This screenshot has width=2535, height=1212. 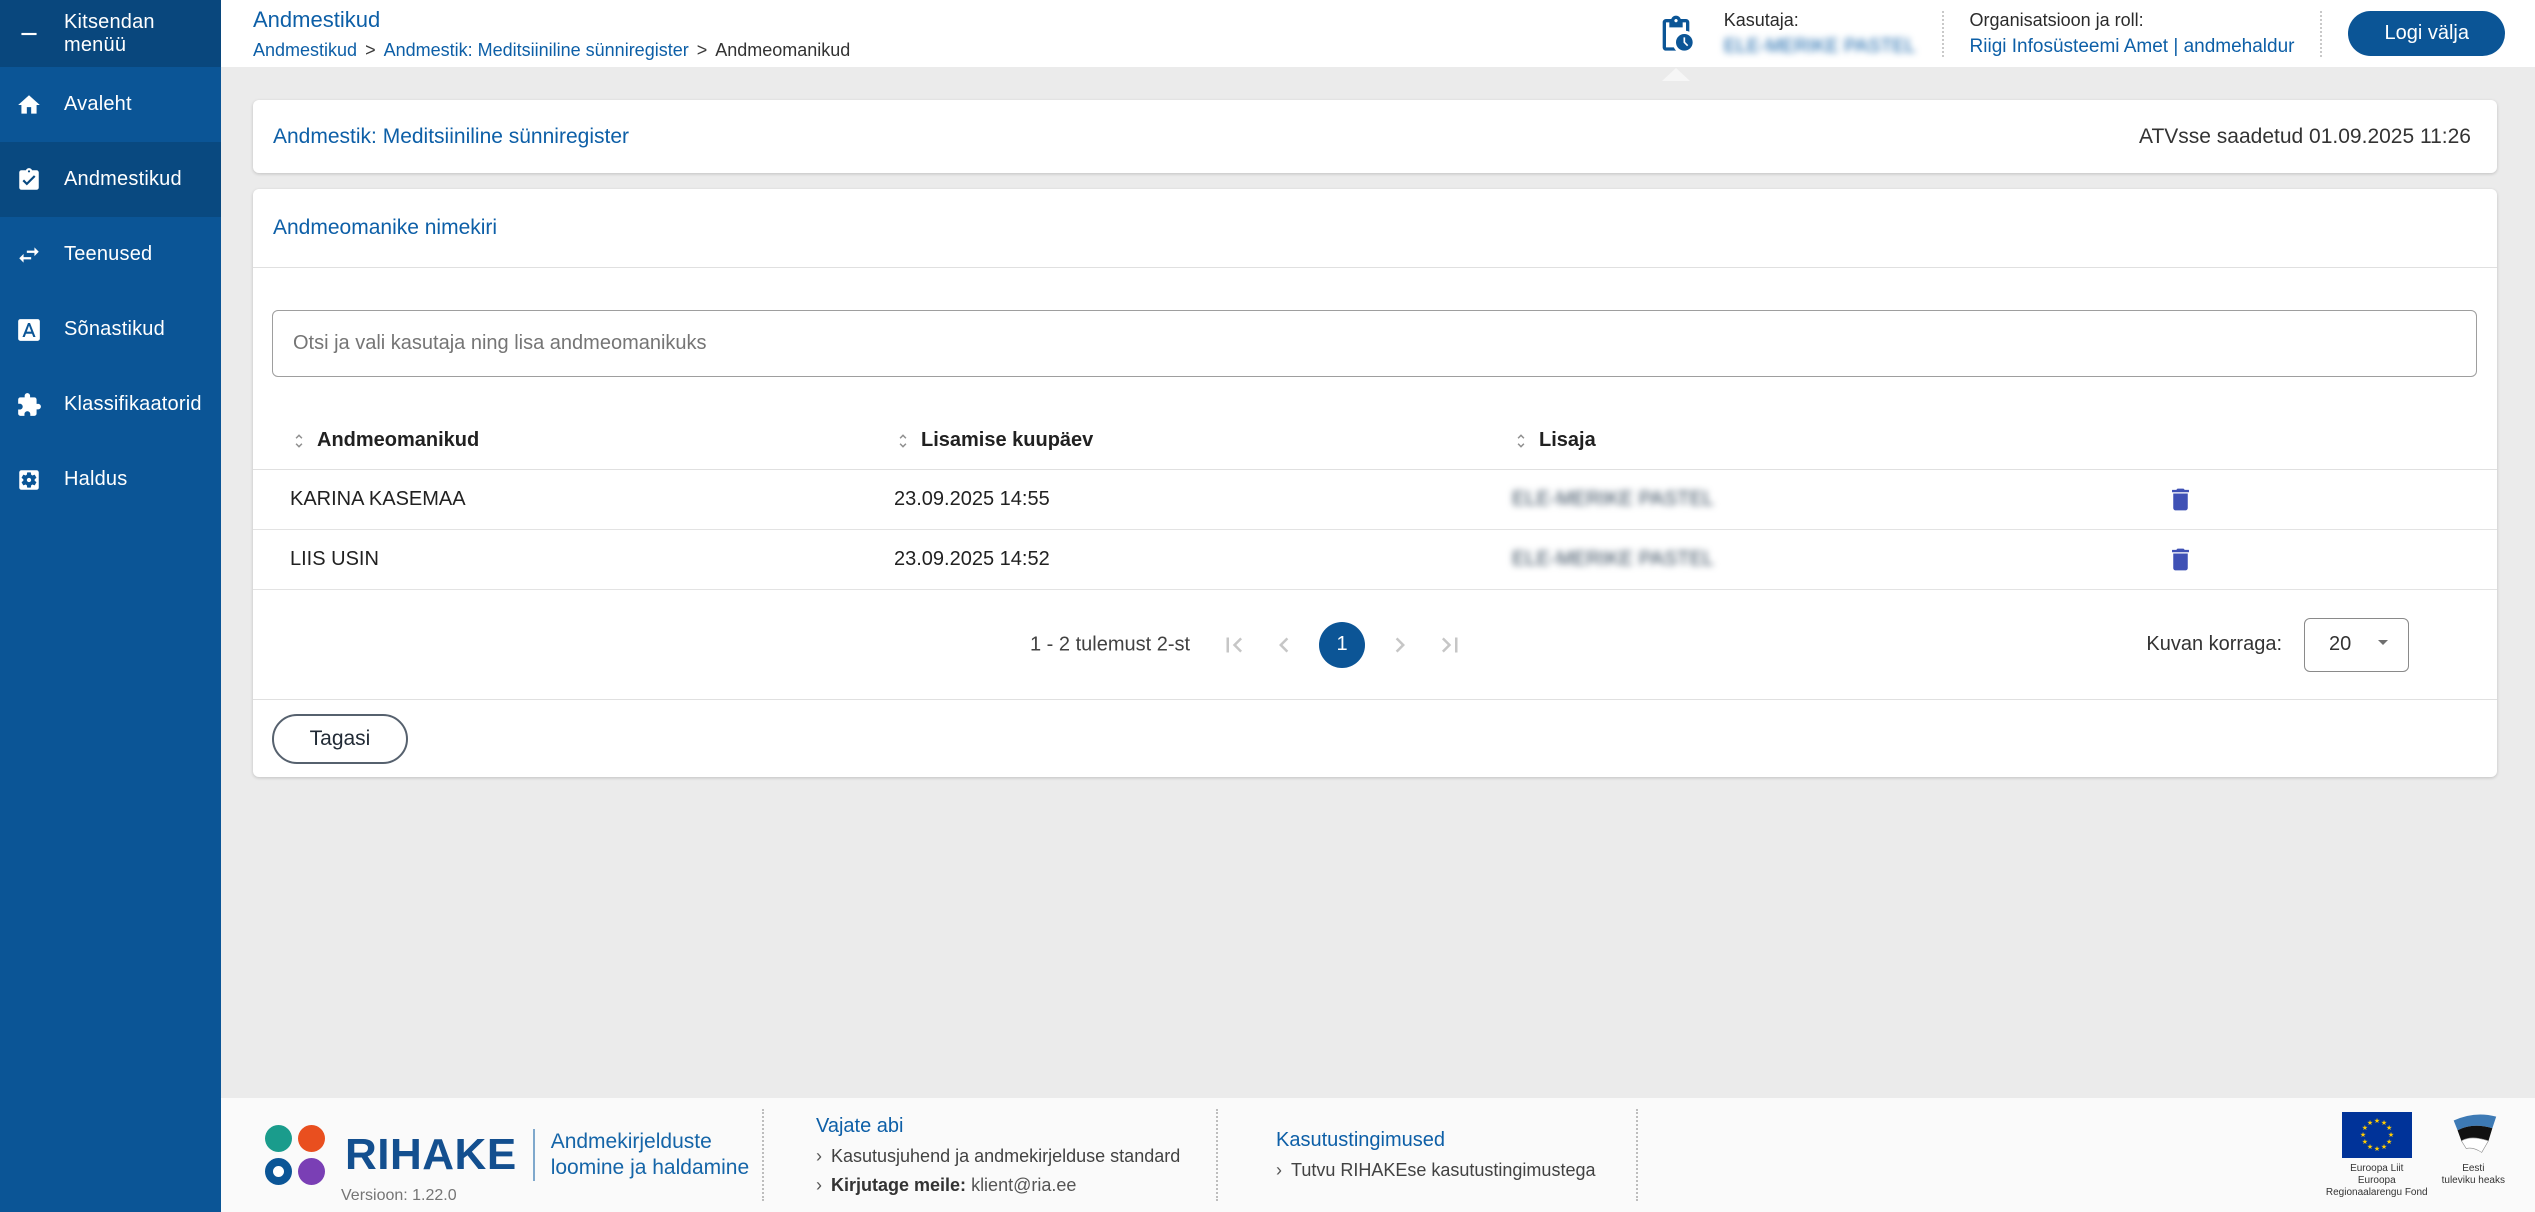 I want to click on brand-name: RIHAKE, so click(x=431, y=1154).